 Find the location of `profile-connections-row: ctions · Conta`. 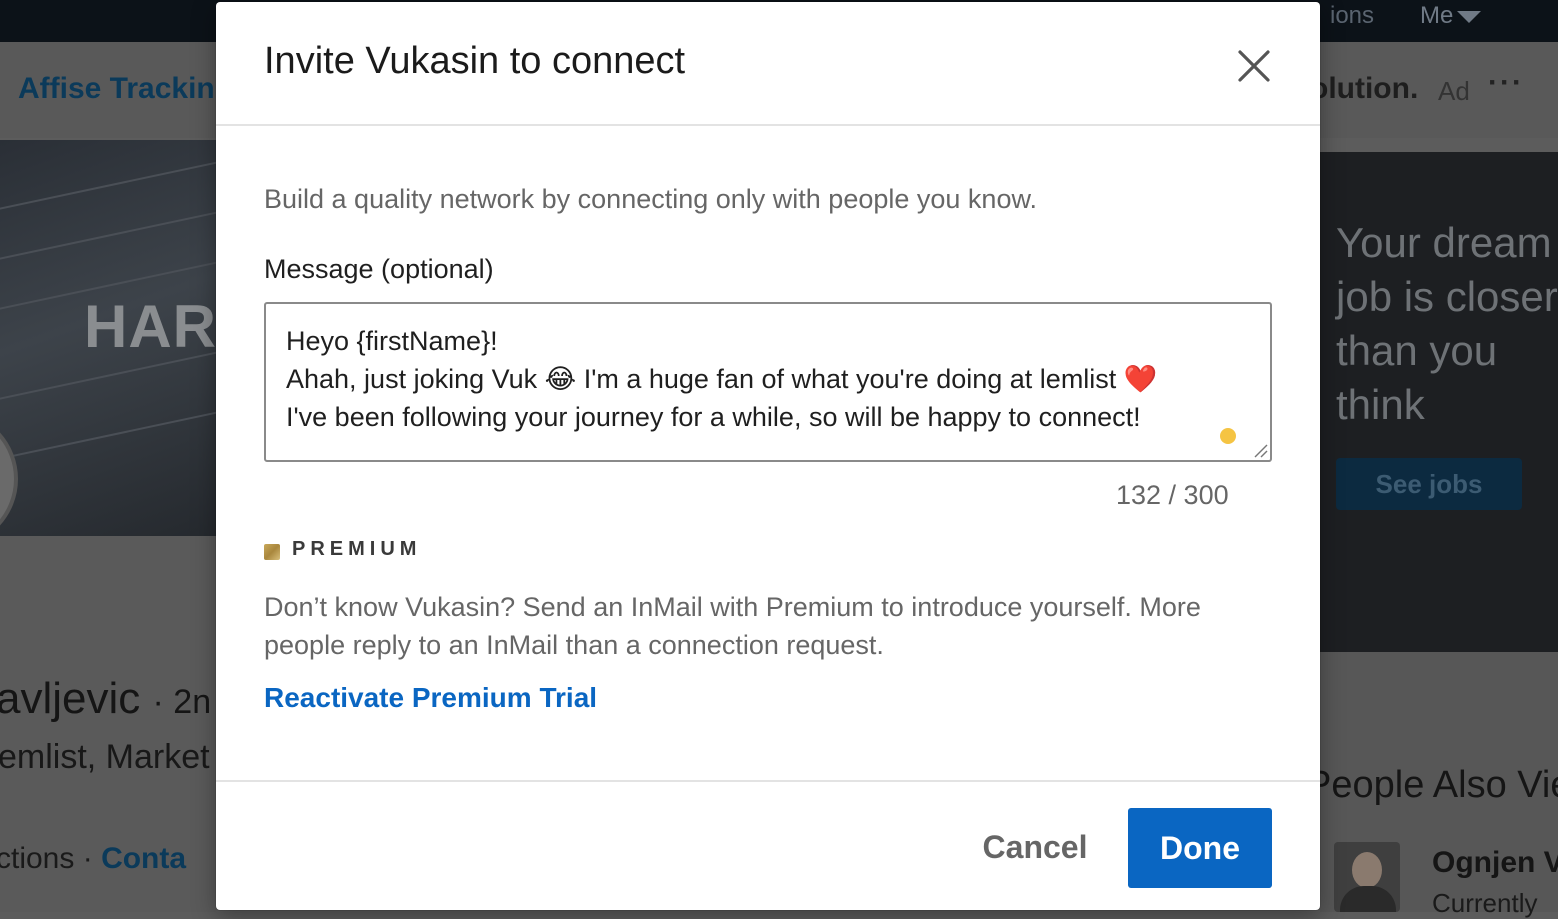

profile-connections-row: ctions · Conta is located at coordinates (93, 859).